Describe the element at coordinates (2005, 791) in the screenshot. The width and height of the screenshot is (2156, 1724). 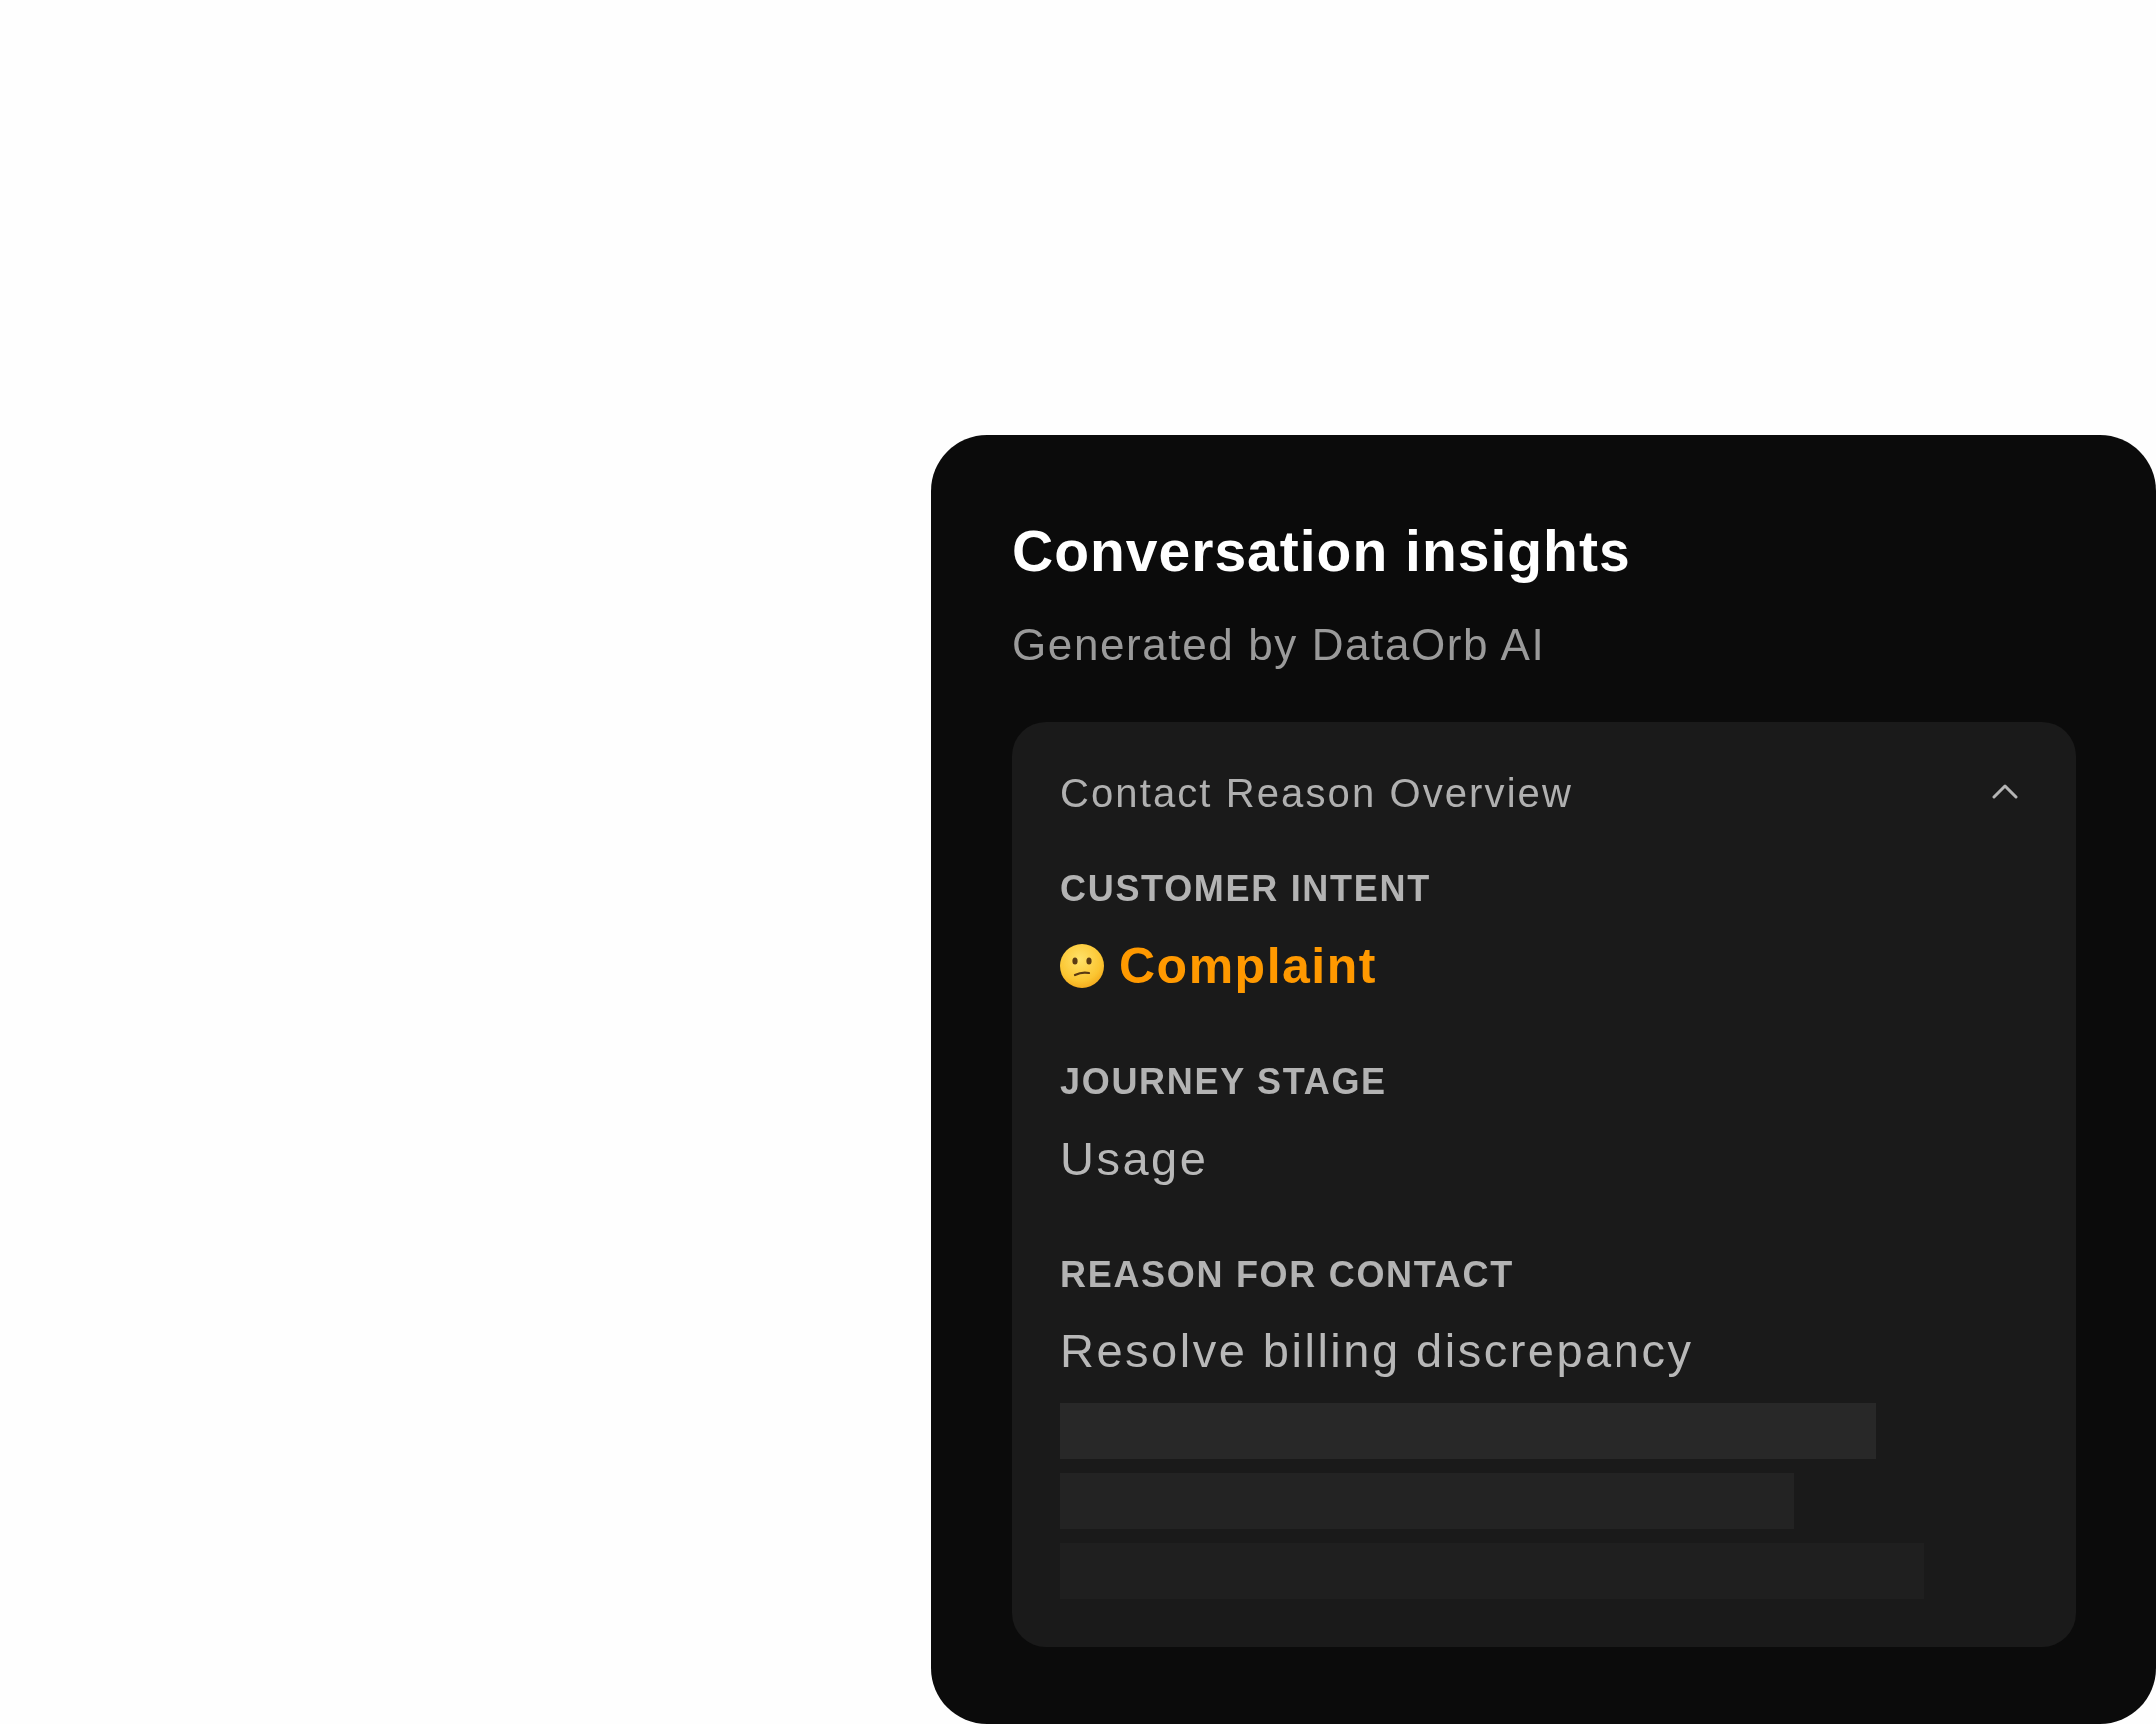
I see `chevron-up-icon` at that location.